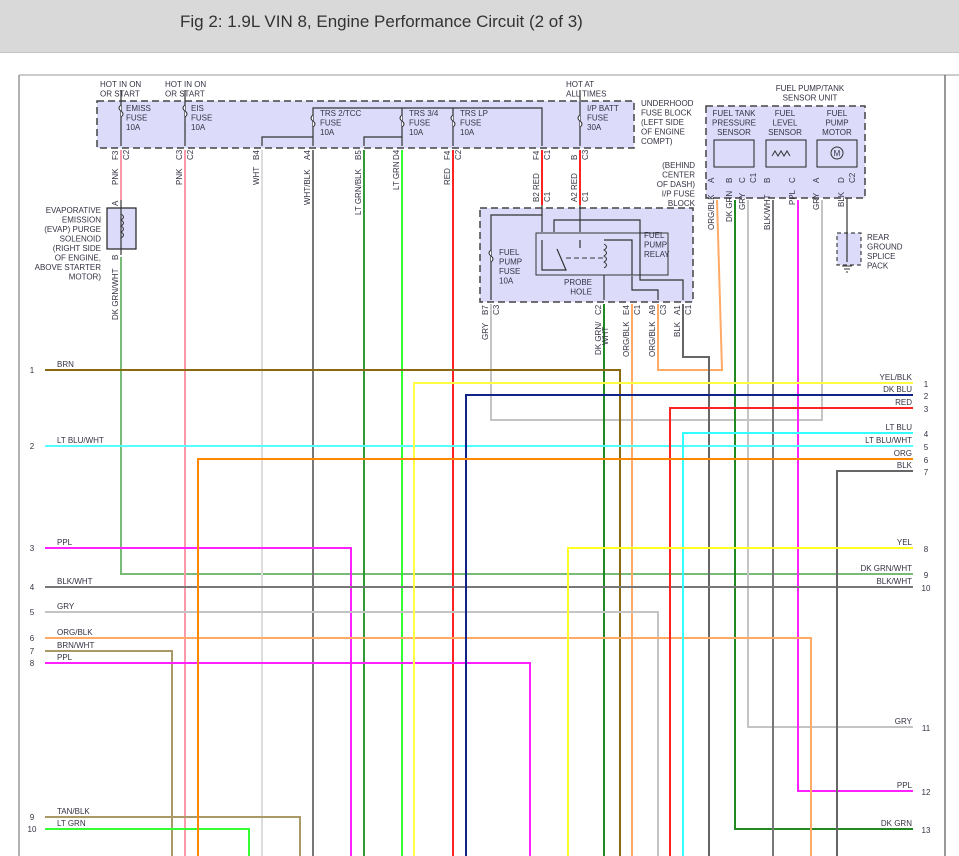 The image size is (959, 856). Describe the element at coordinates (594, 127) in the screenshot. I see `fuse-label: 30A` at that location.